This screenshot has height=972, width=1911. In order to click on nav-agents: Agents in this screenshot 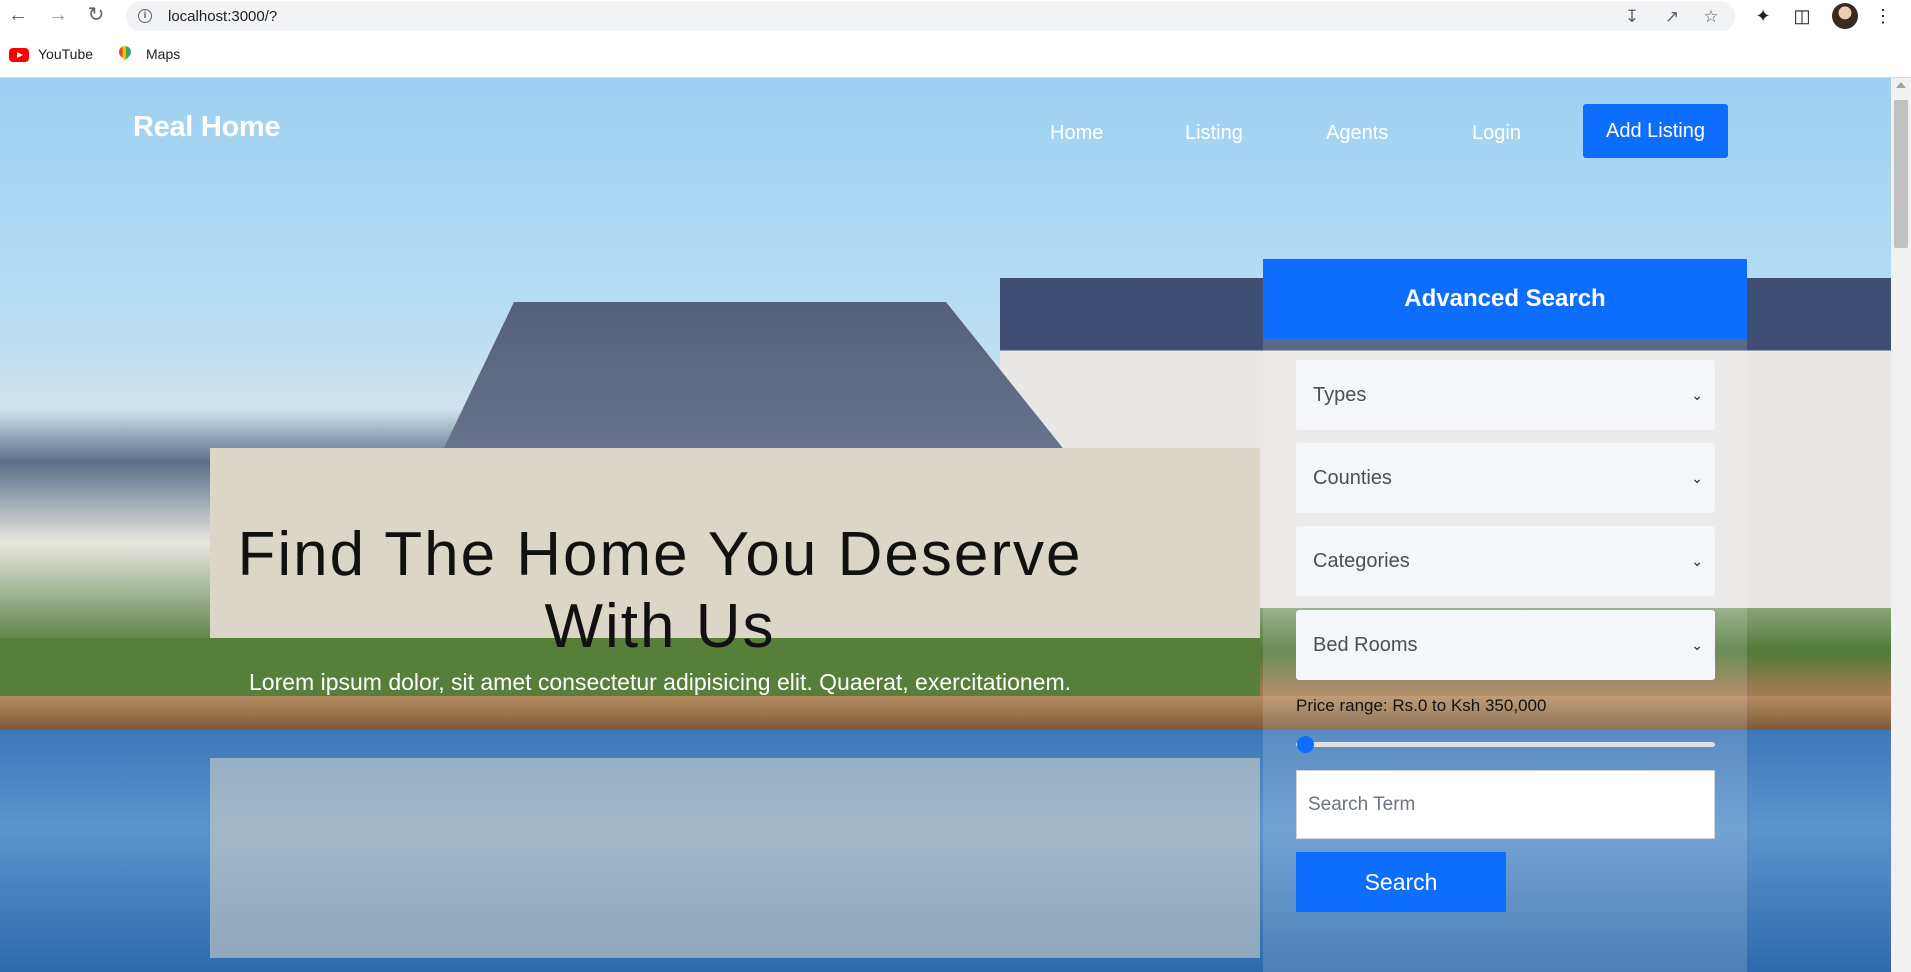, I will do `click(1357, 133)`.